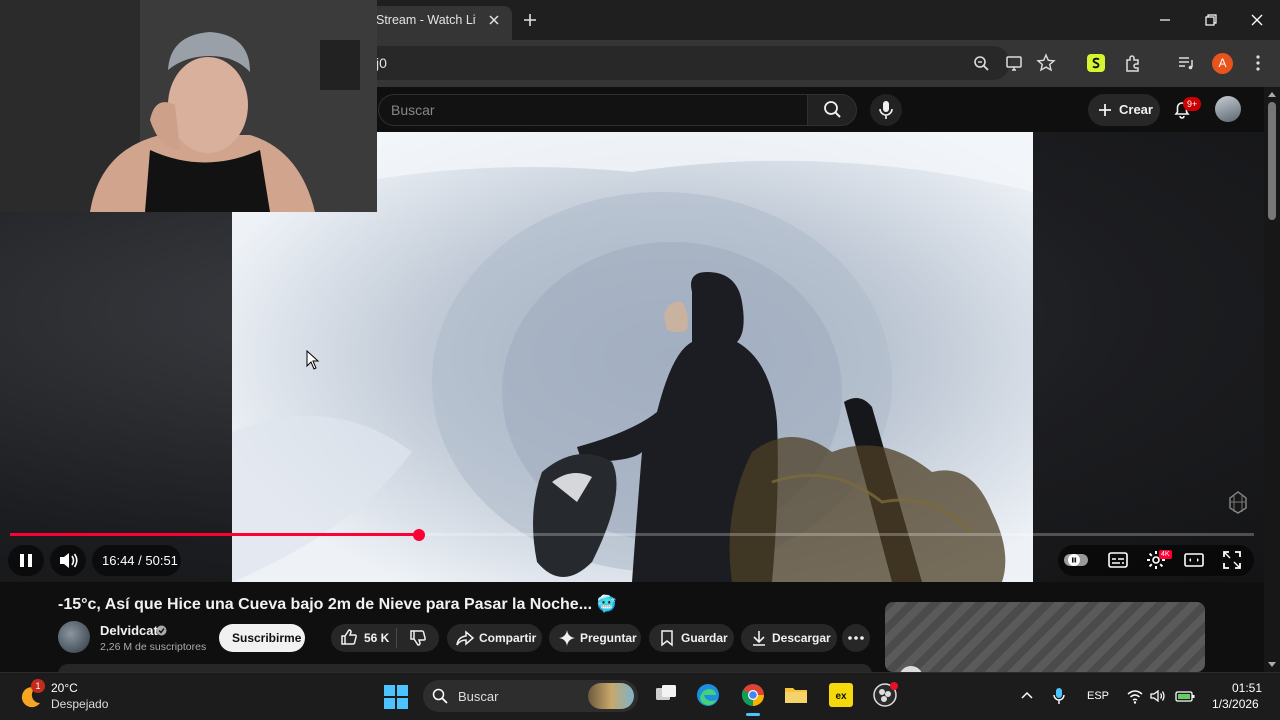  I want to click on theater-mode-icon, so click(1194, 560).